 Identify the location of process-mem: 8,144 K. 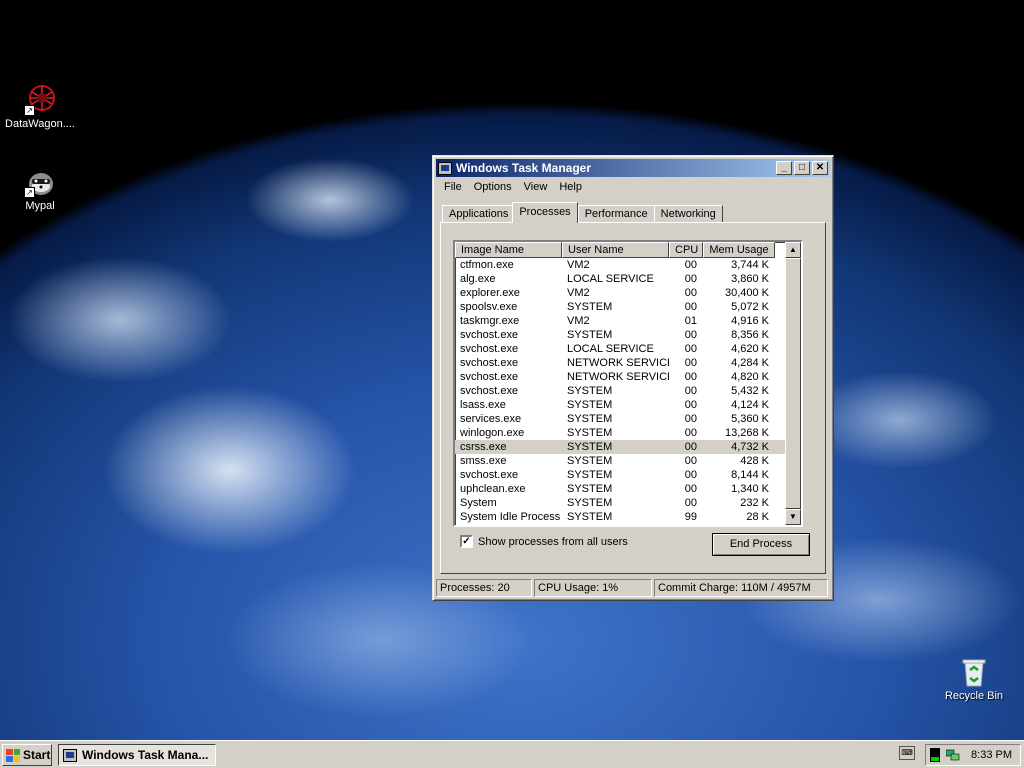
(750, 475).